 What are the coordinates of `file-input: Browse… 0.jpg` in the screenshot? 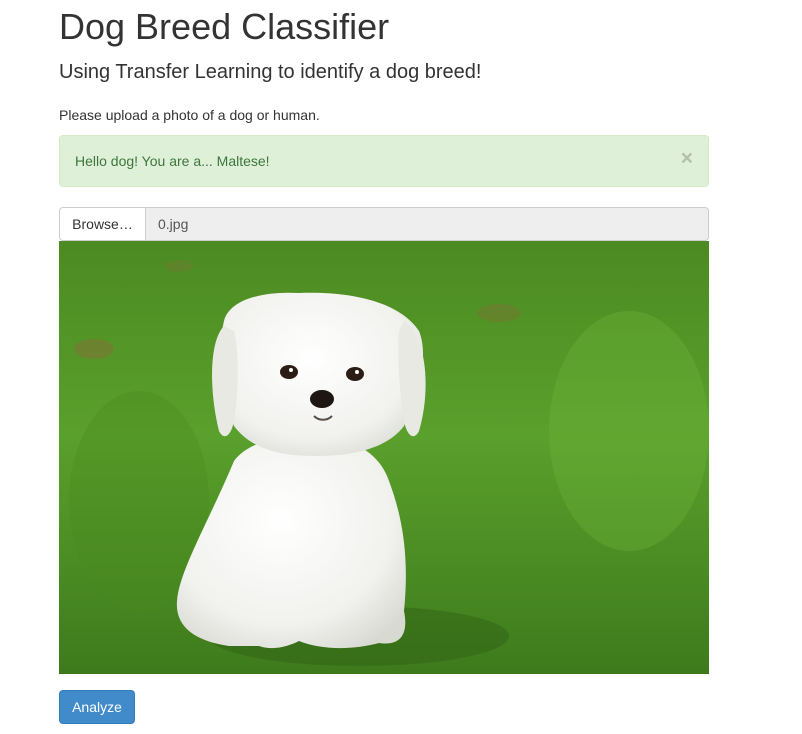 It's located at (384, 224).